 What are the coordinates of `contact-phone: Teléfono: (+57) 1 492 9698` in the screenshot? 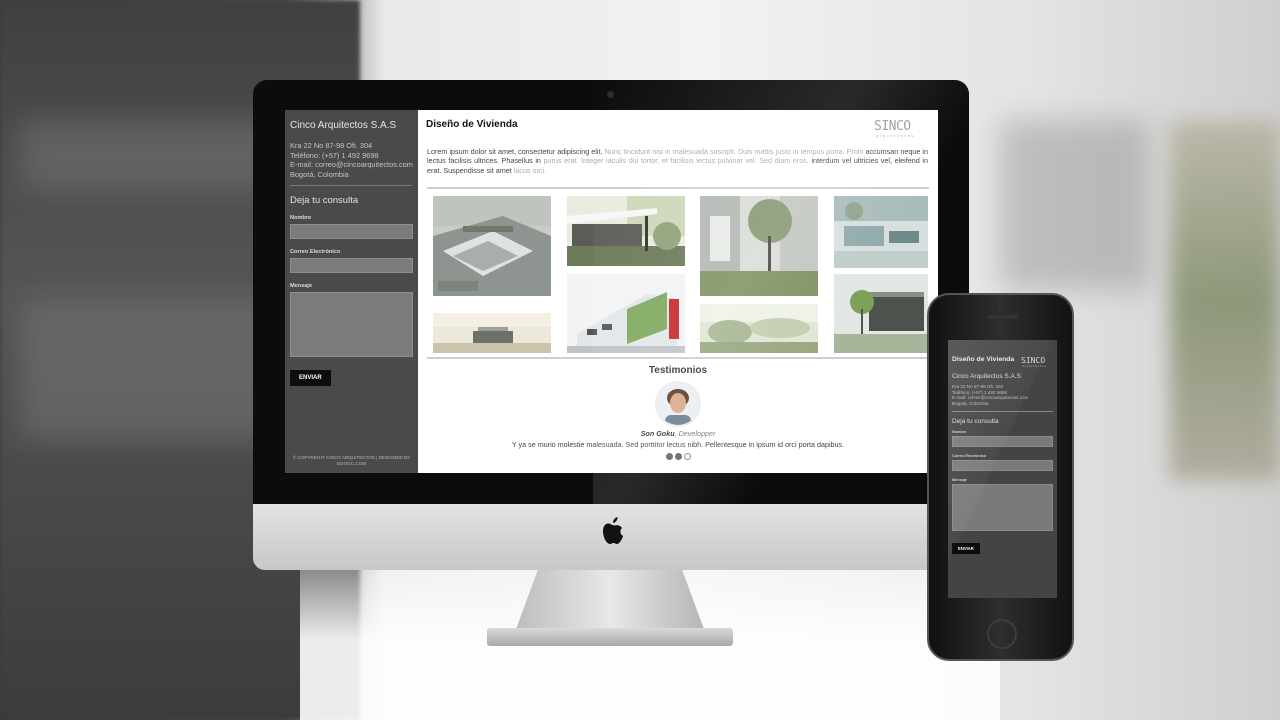 It's located at (334, 155).